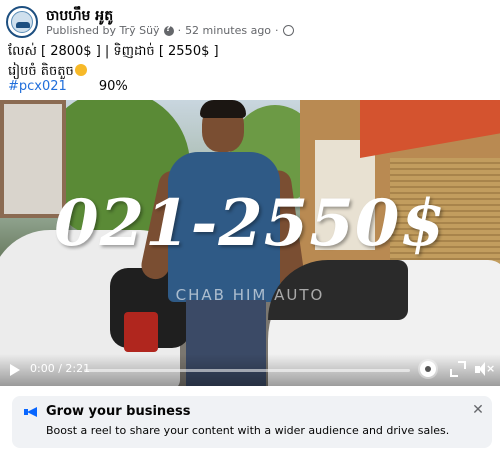 This screenshot has height=458, width=500. What do you see at coordinates (458, 369) in the screenshot?
I see `fullscreen-icon` at bounding box center [458, 369].